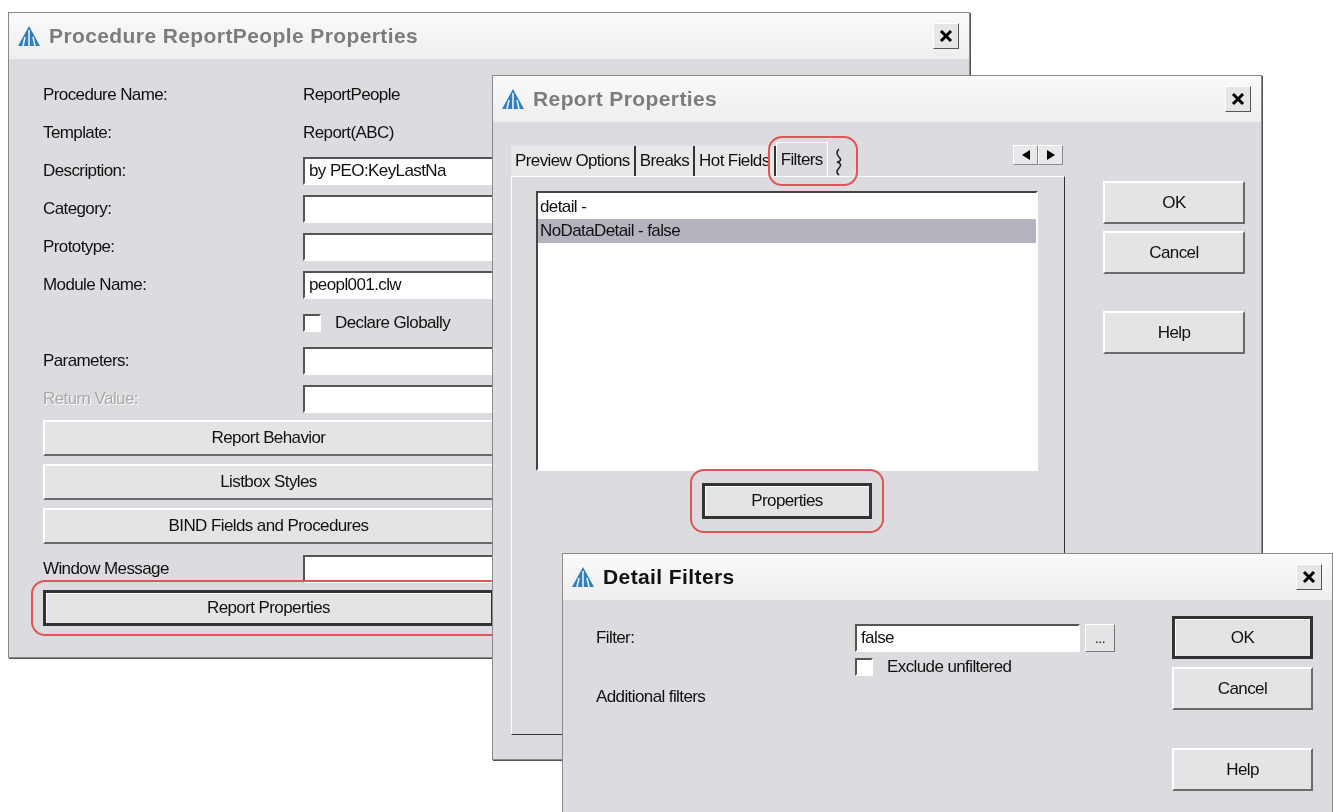 This screenshot has height=812, width=1333. Describe the element at coordinates (616, 637) in the screenshot. I see `field-label: Filter:` at that location.